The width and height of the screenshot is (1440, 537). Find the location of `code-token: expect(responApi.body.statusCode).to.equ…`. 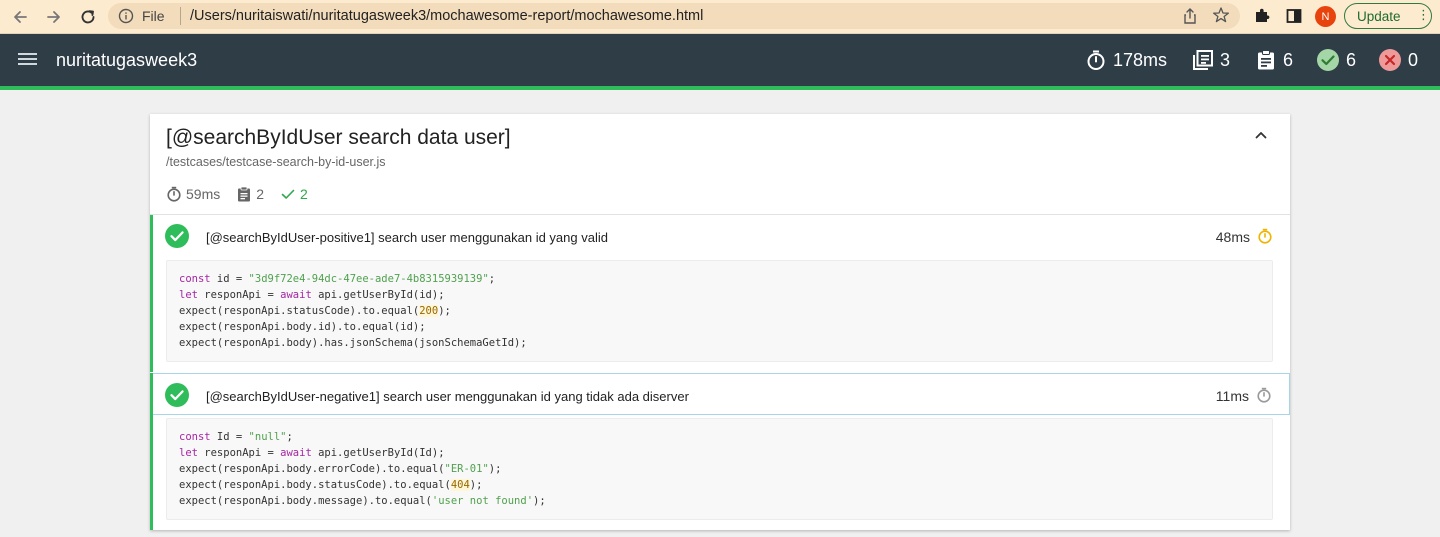

code-token: expect(responApi.body.statusCode).to.equ… is located at coordinates (315, 485).